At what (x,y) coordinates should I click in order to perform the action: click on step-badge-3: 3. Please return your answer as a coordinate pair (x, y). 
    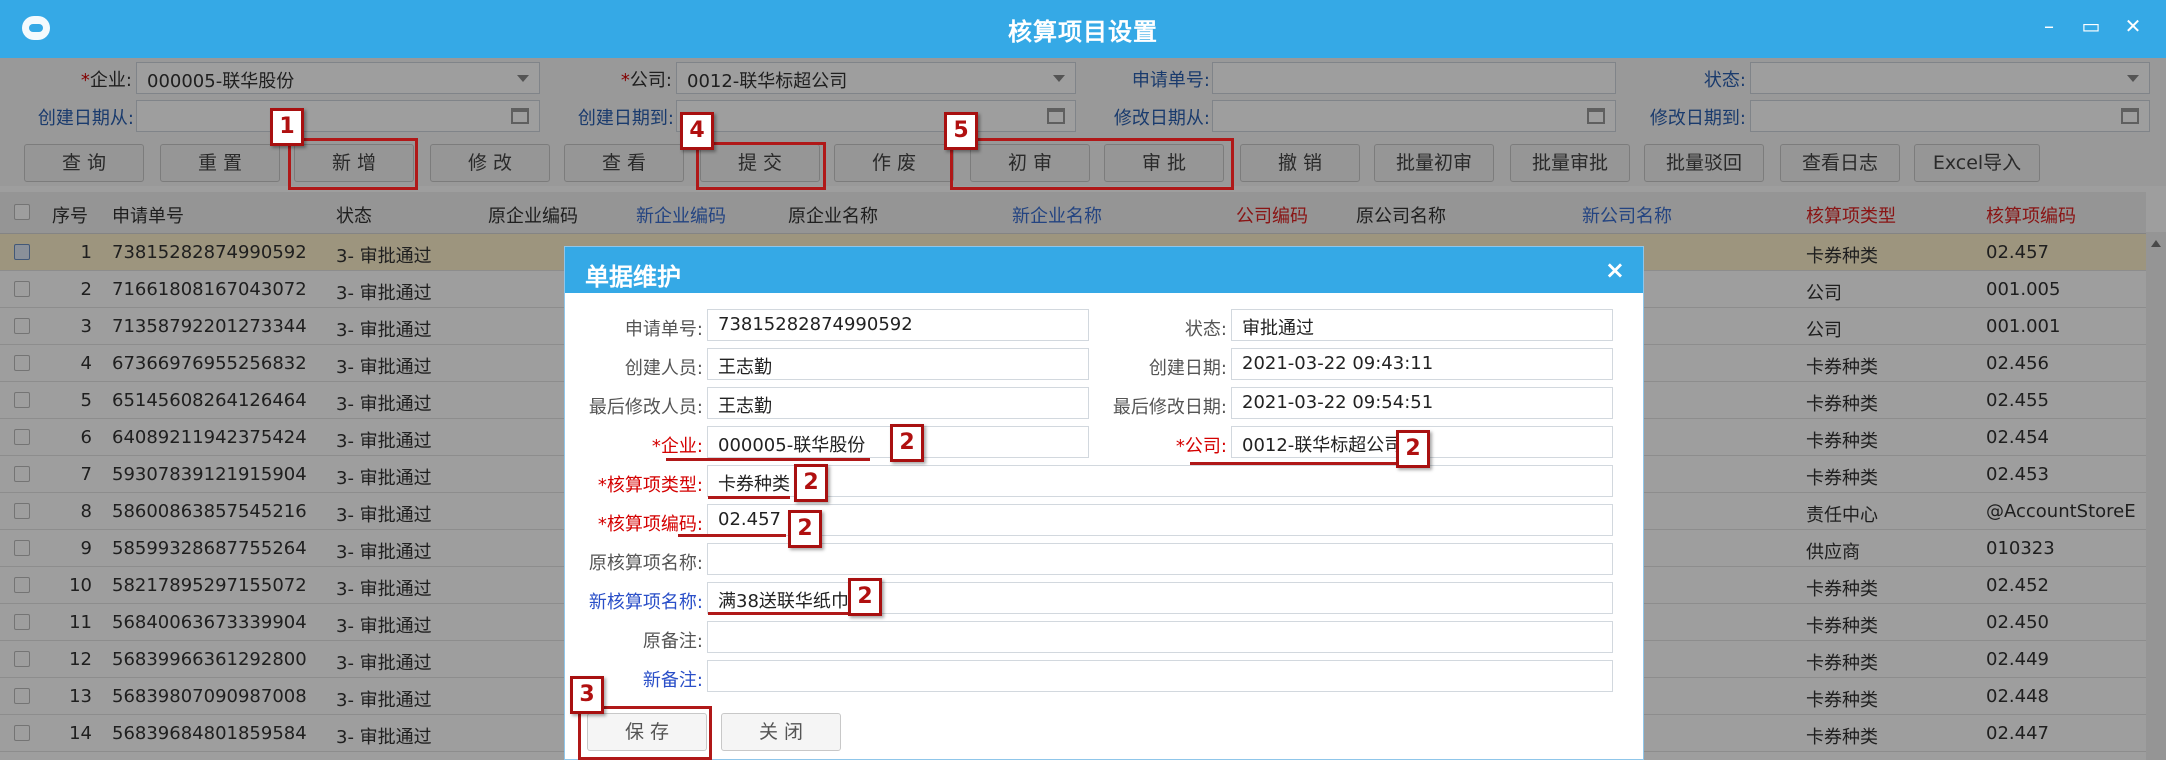
    Looking at the image, I should click on (587, 695).